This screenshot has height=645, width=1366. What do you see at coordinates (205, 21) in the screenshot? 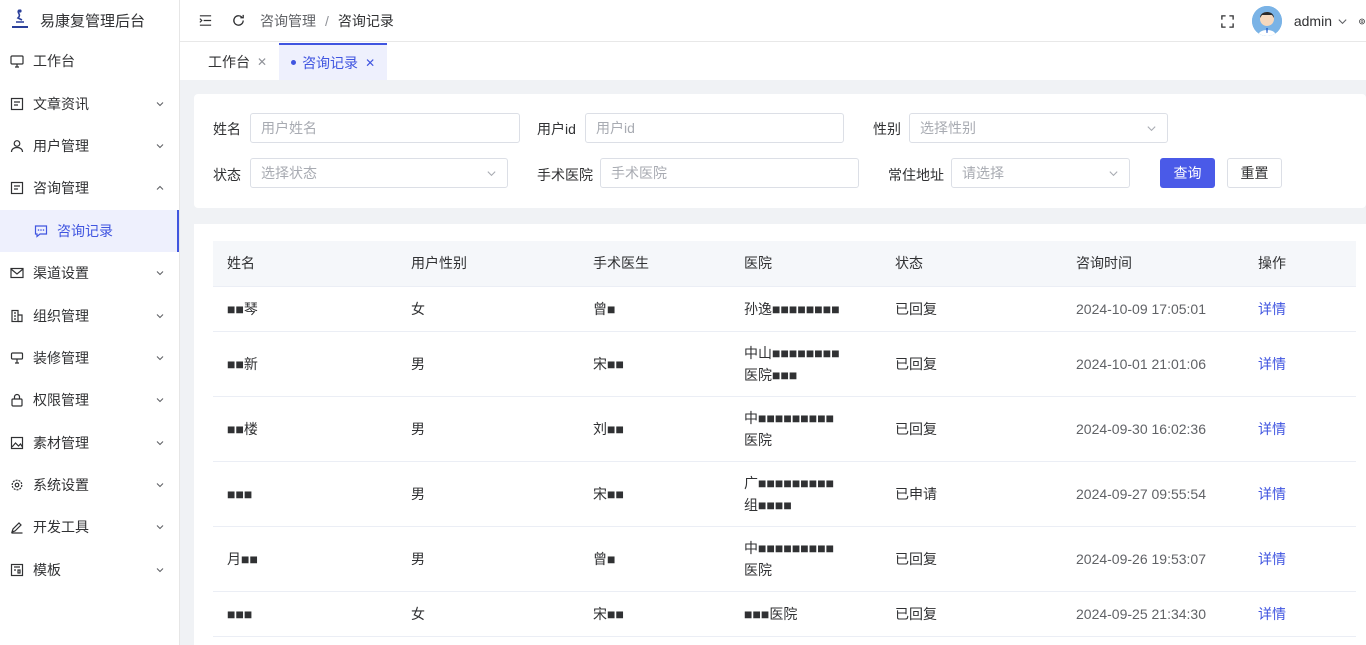
I see `menu-fold-icon` at bounding box center [205, 21].